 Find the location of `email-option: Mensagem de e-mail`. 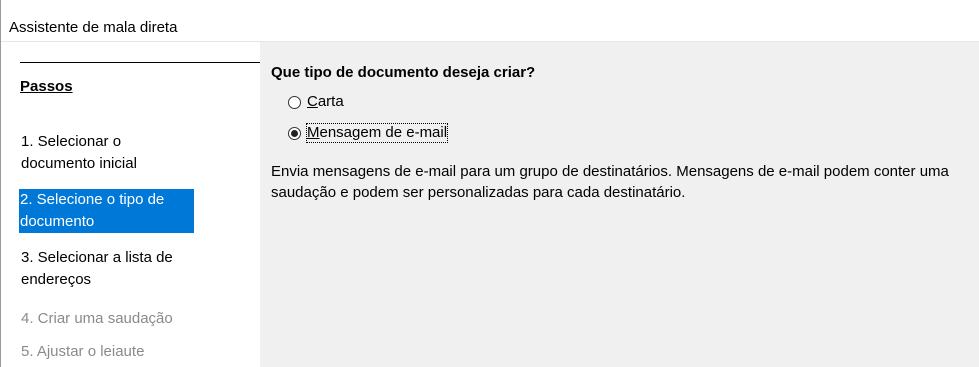

email-option: Mensagem de e-mail is located at coordinates (368, 133).